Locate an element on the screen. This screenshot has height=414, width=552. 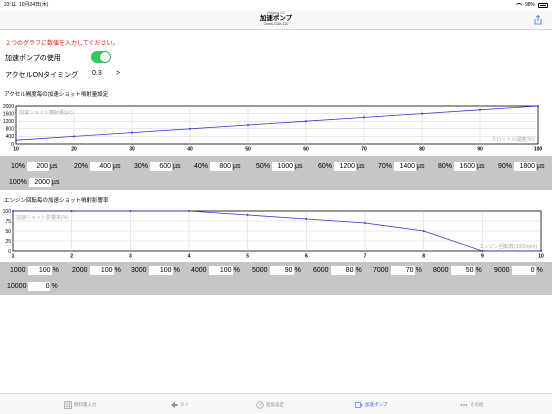
throttle-cell: 40% 800 µs is located at coordinates (217, 166).